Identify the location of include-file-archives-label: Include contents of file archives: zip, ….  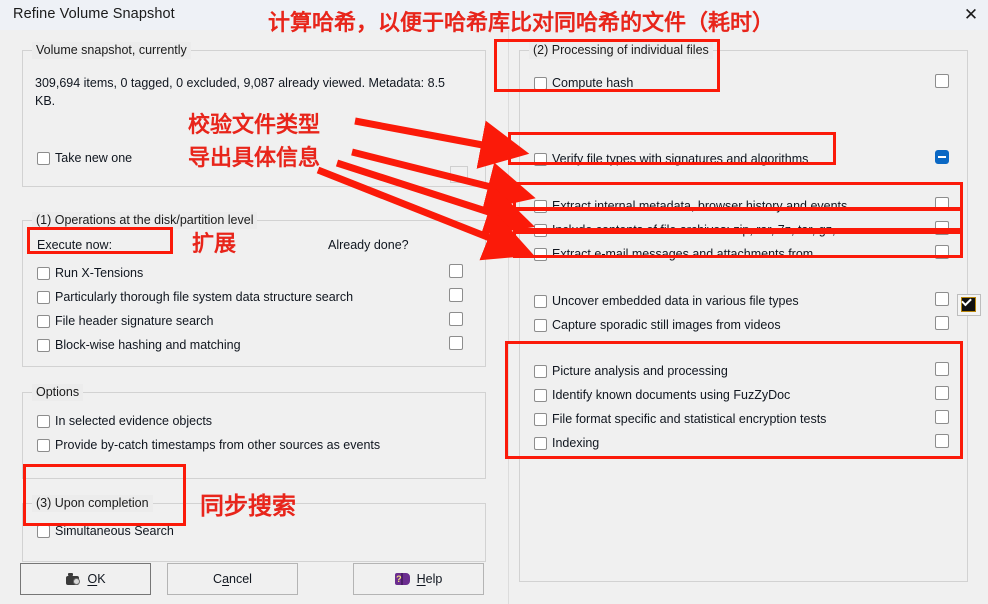
(701, 230).